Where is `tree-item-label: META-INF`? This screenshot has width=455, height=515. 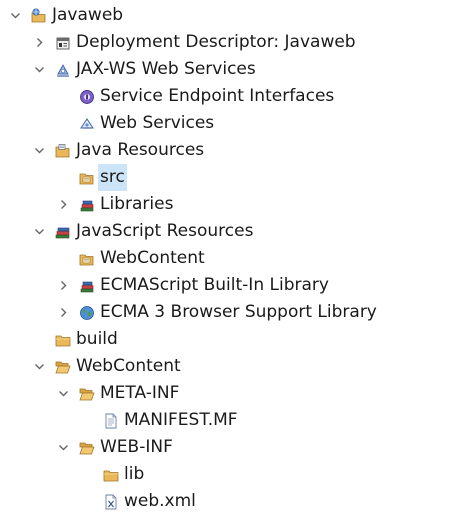
tree-item-label: META-INF is located at coordinates (140, 393).